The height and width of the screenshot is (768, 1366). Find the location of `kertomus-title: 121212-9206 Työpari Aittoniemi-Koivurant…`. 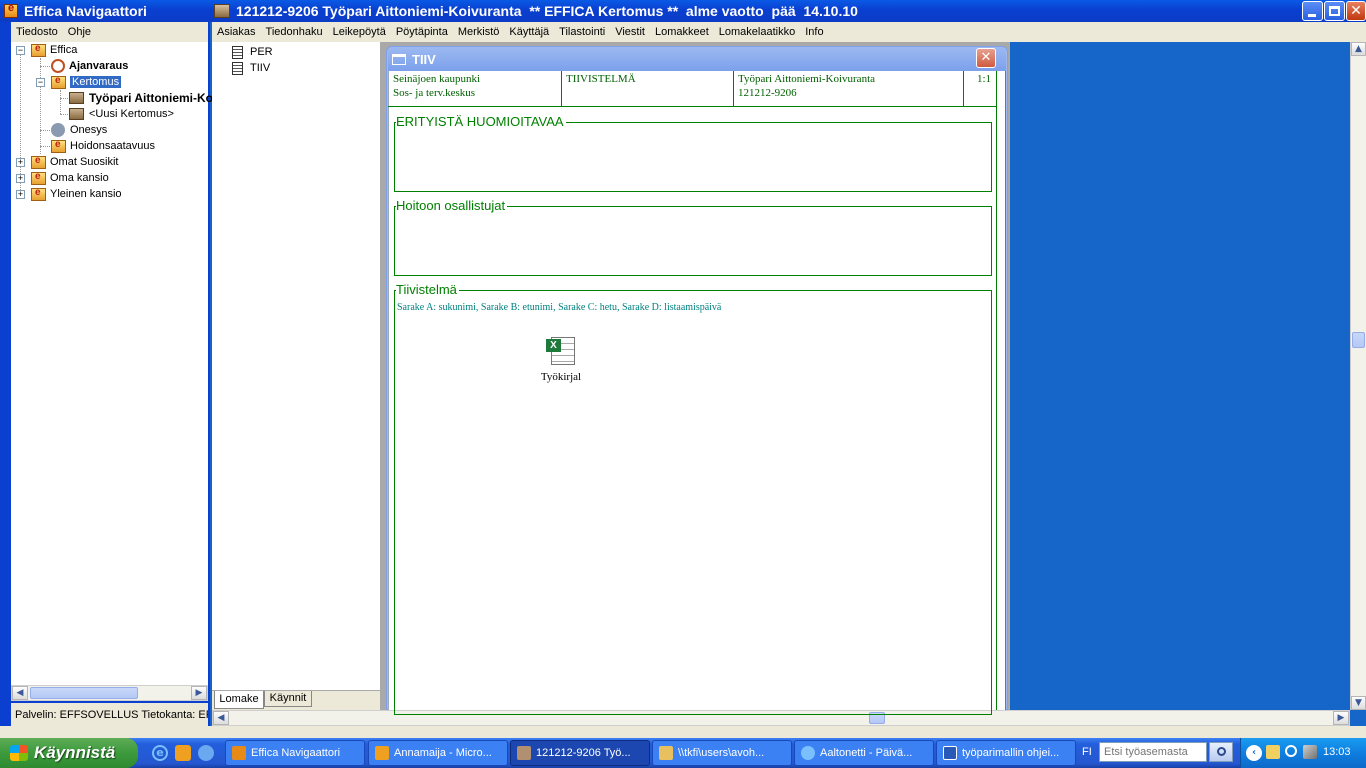

kertomus-title: 121212-9206 Työpari Aittoniemi-Koivurant… is located at coordinates (547, 11).